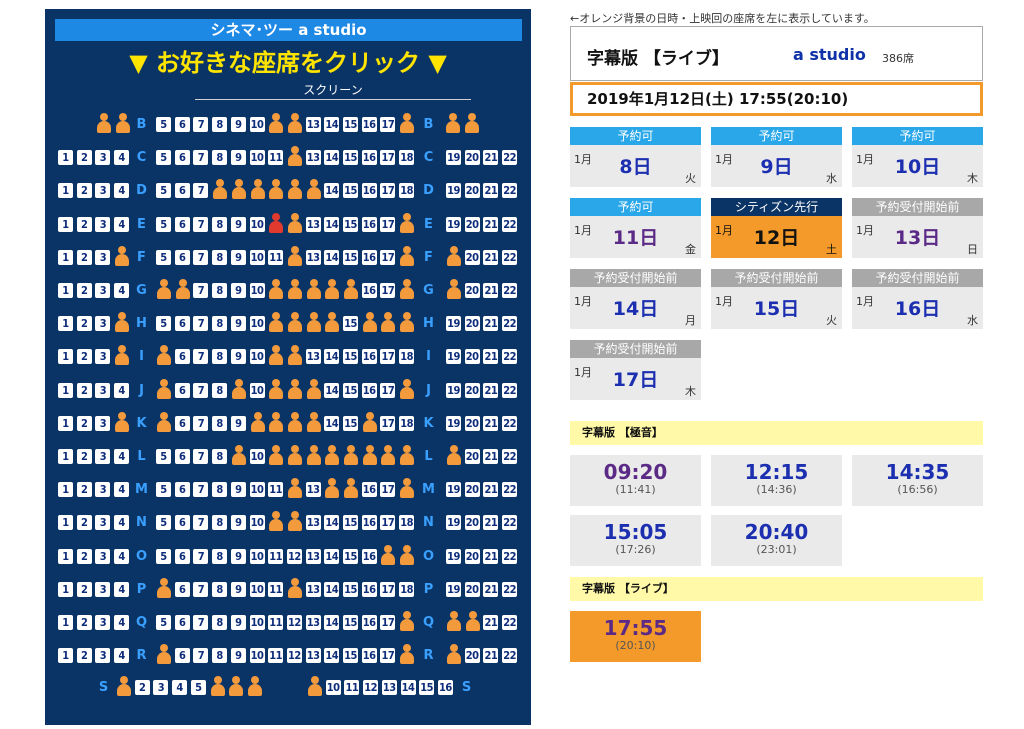 This screenshot has height=729, width=1024. What do you see at coordinates (103, 523) in the screenshot?
I see `seat-N3: 3` at bounding box center [103, 523].